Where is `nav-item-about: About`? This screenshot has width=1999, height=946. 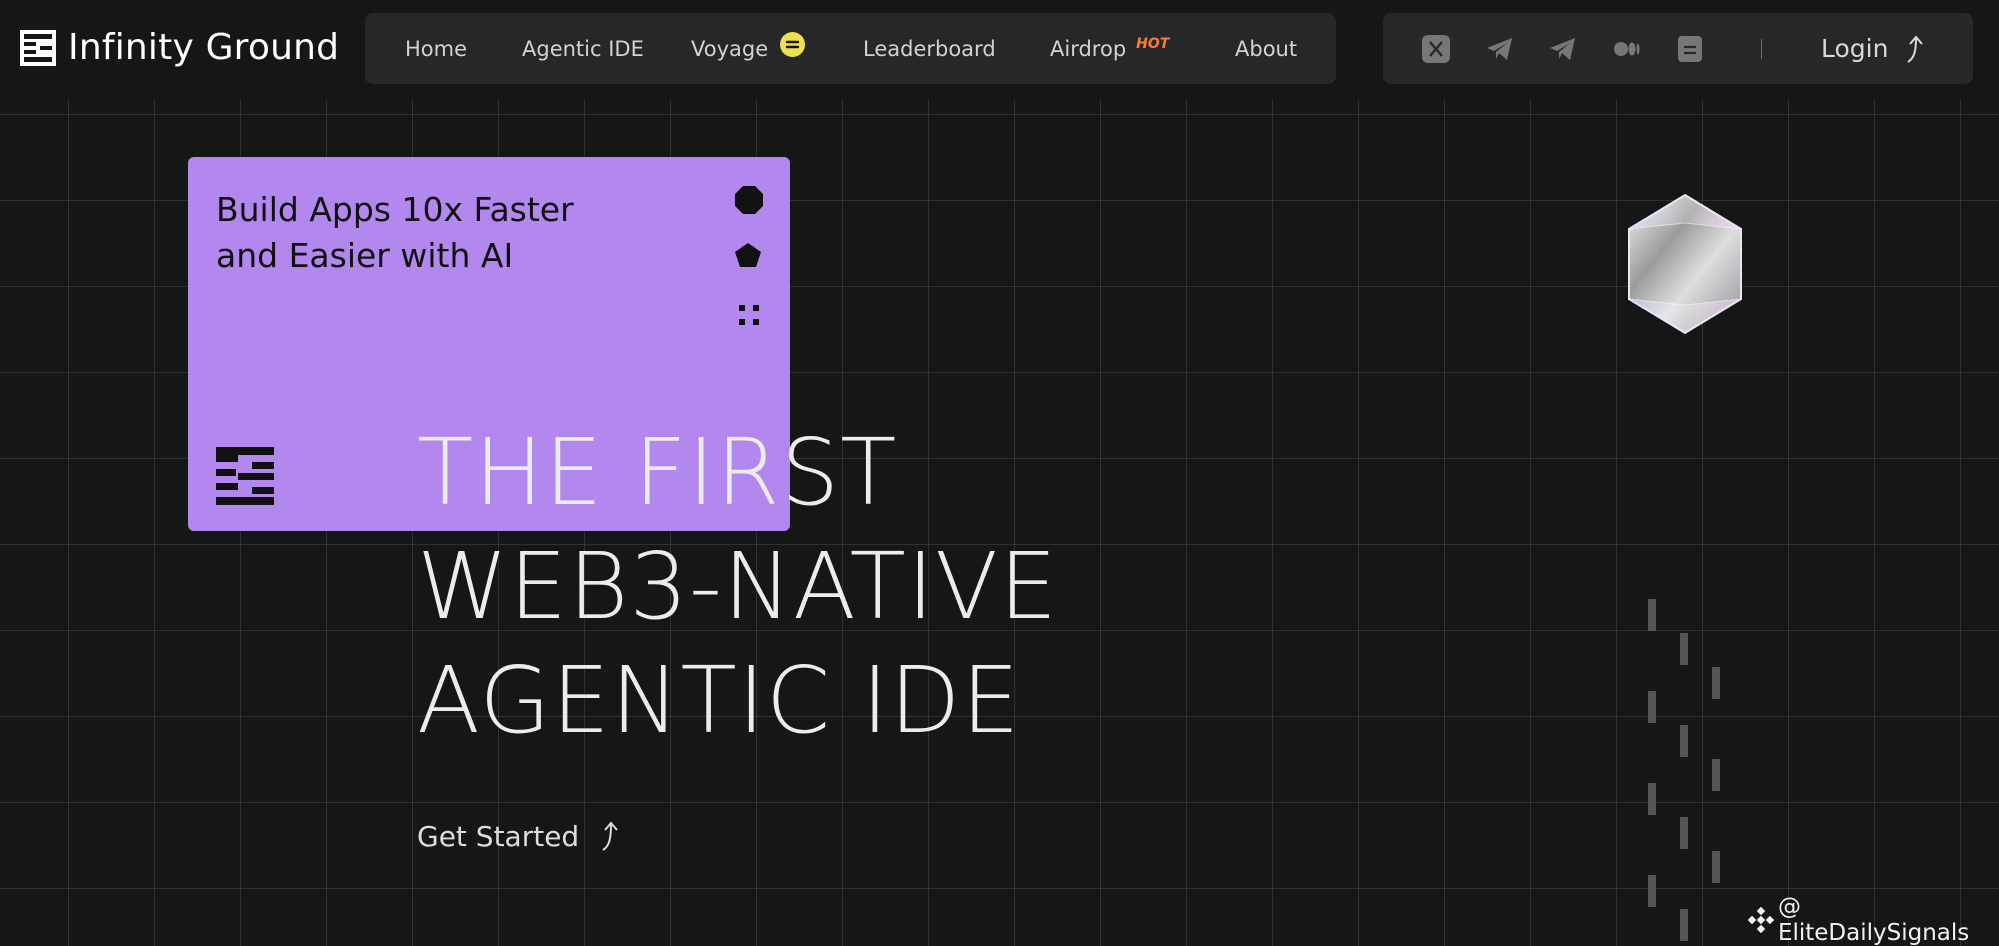
nav-item-about: About is located at coordinates (1266, 48).